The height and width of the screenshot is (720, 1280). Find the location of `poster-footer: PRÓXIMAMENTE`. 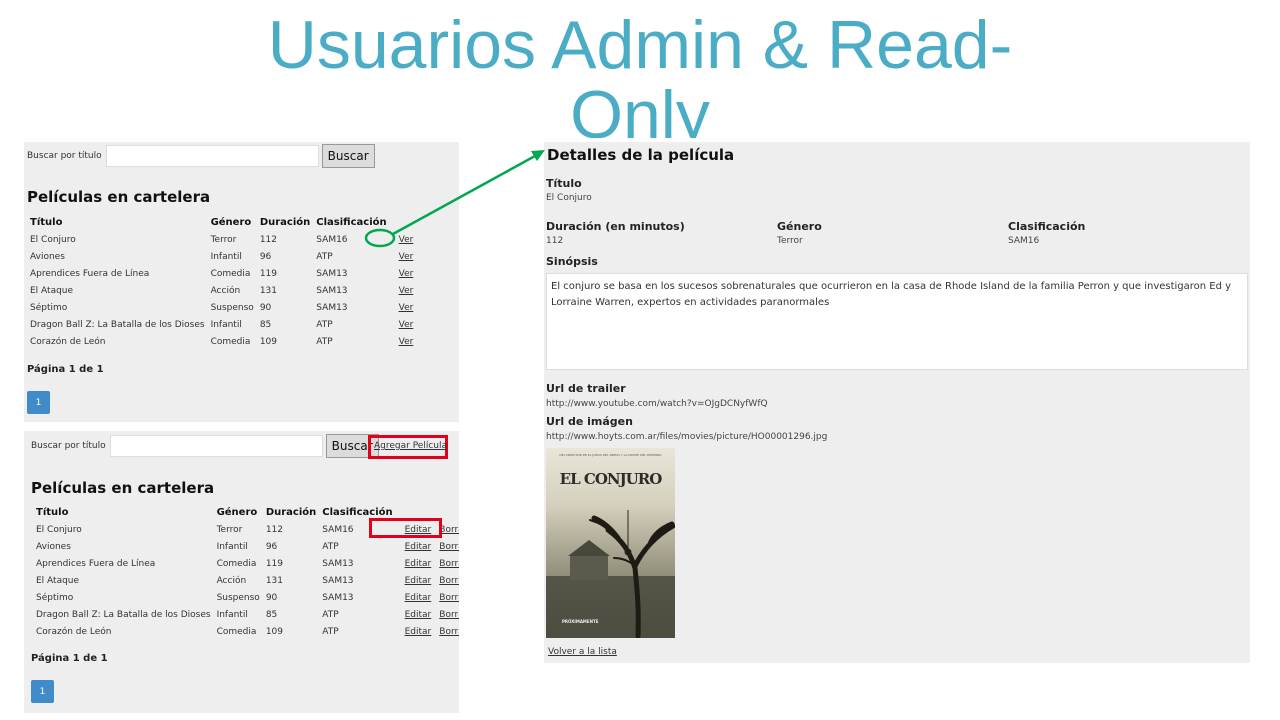

poster-footer: PRÓXIMAMENTE is located at coordinates (580, 621).